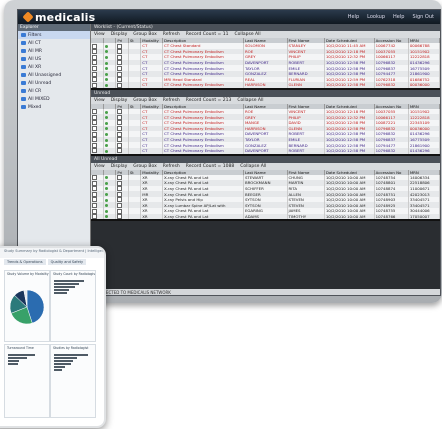 The image size is (442, 429). Describe the element at coordinates (353, 17) in the screenshot. I see `menu-help: Help` at that location.